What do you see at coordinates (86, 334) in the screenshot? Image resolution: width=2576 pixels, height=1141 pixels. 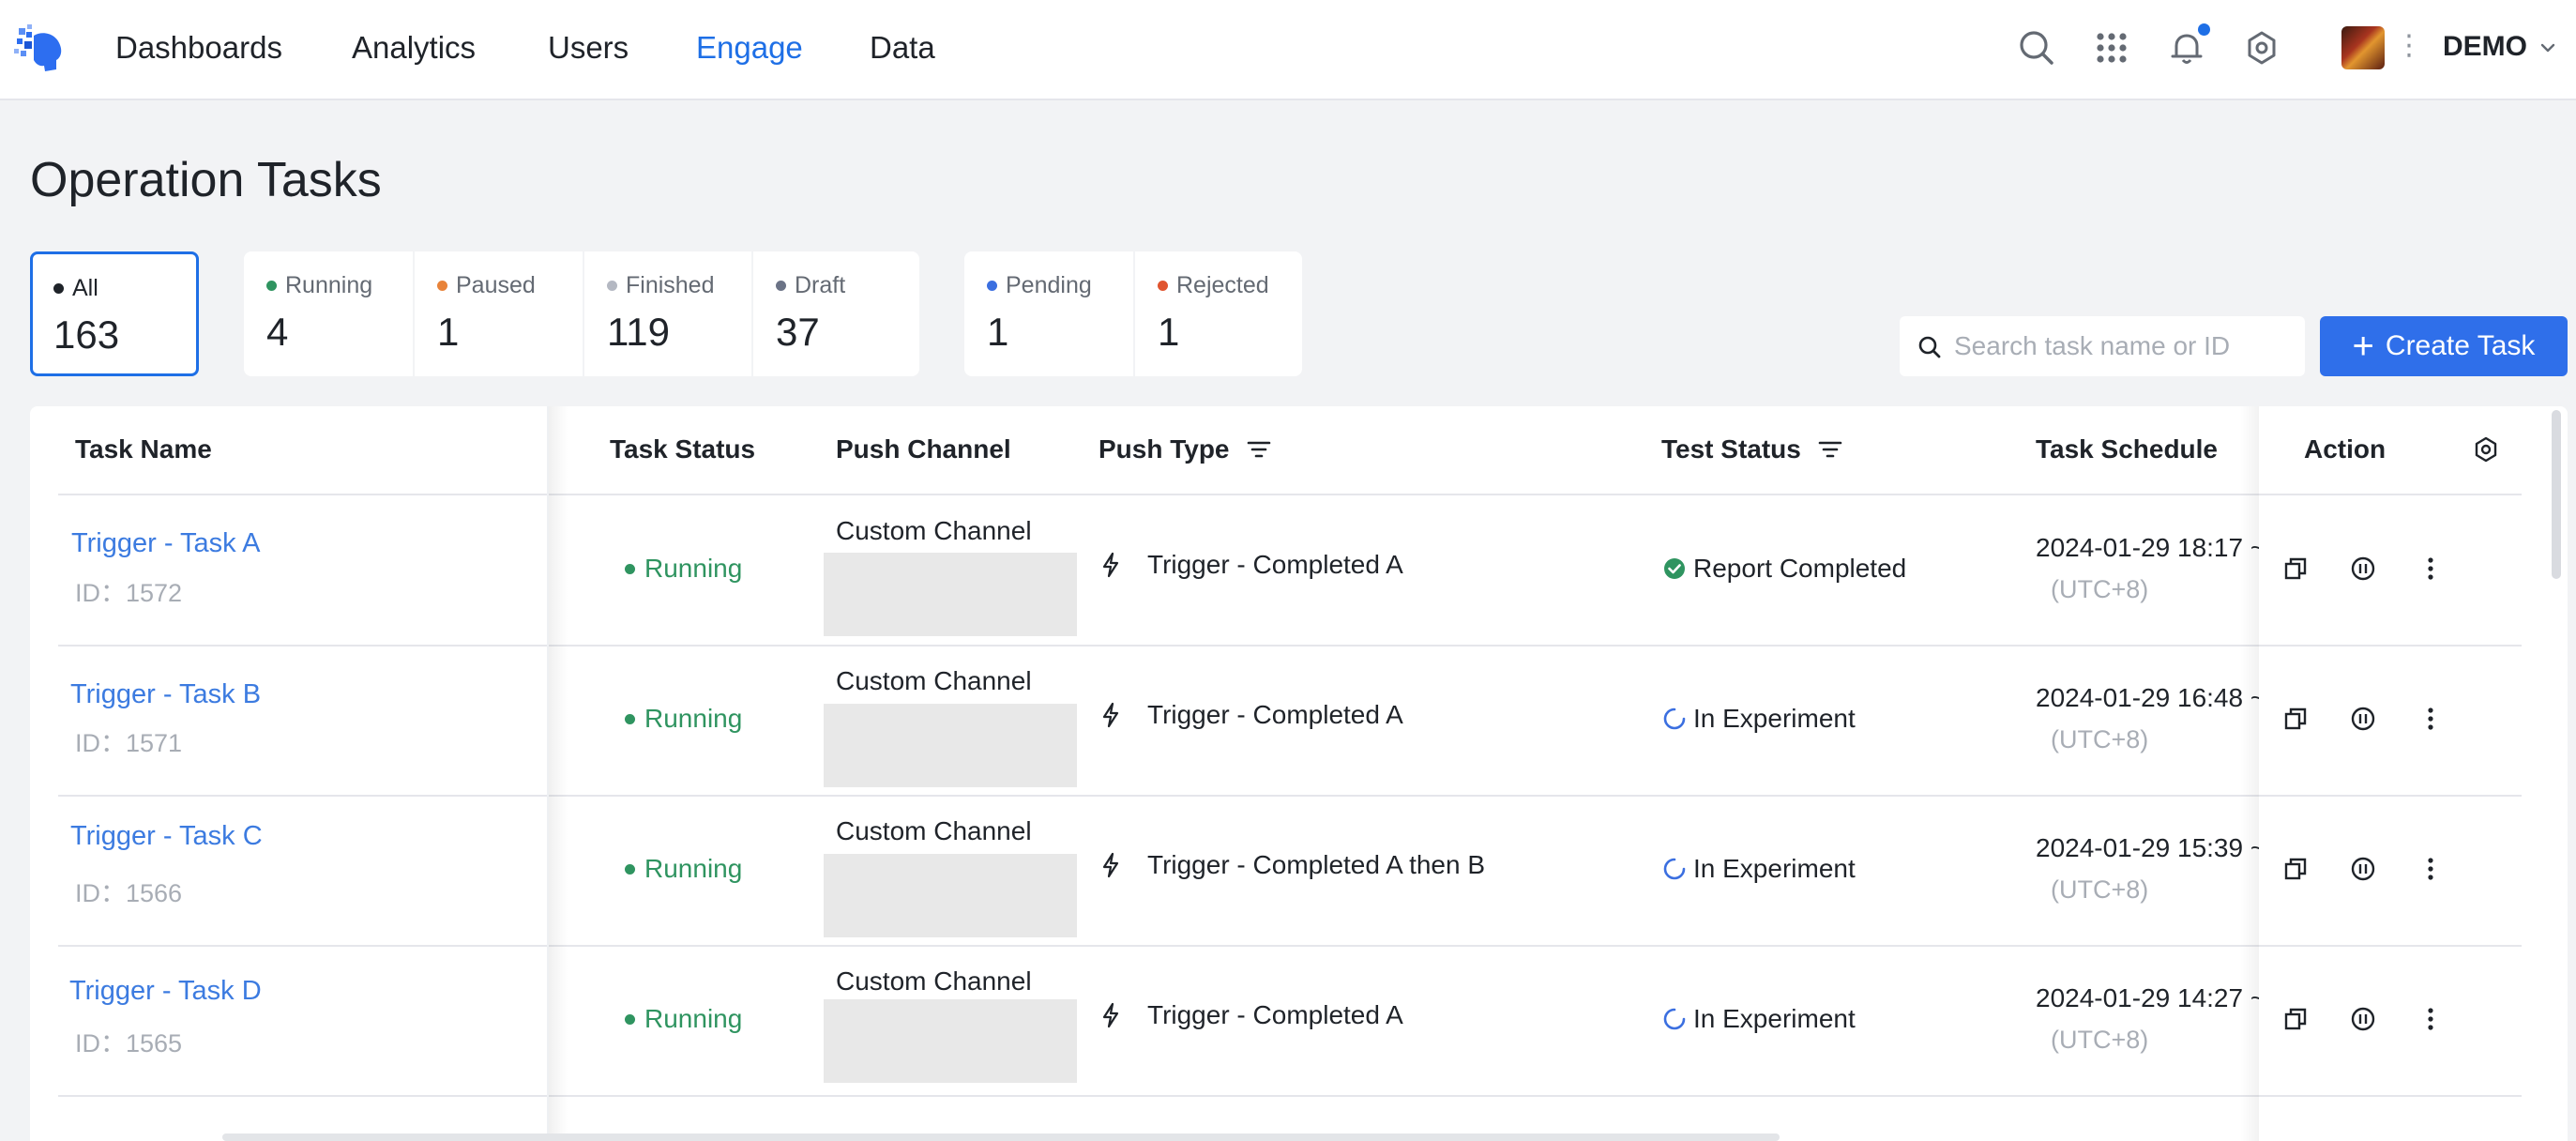 I see `stat-value: 163` at bounding box center [86, 334].